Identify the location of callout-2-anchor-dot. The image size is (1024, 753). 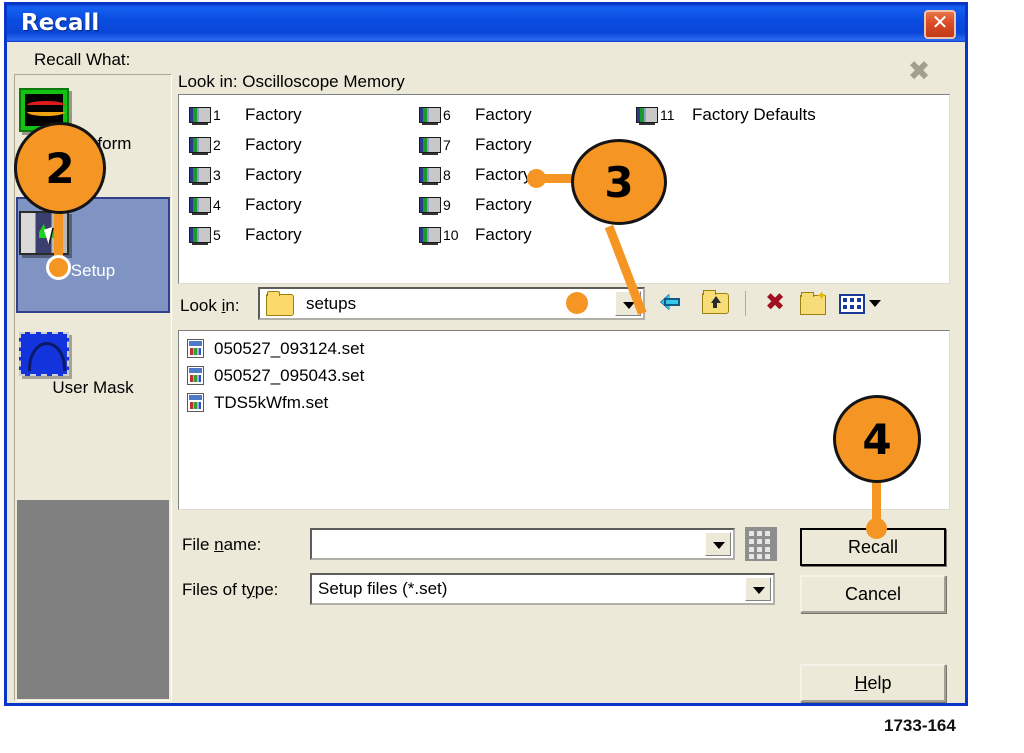
(58, 267).